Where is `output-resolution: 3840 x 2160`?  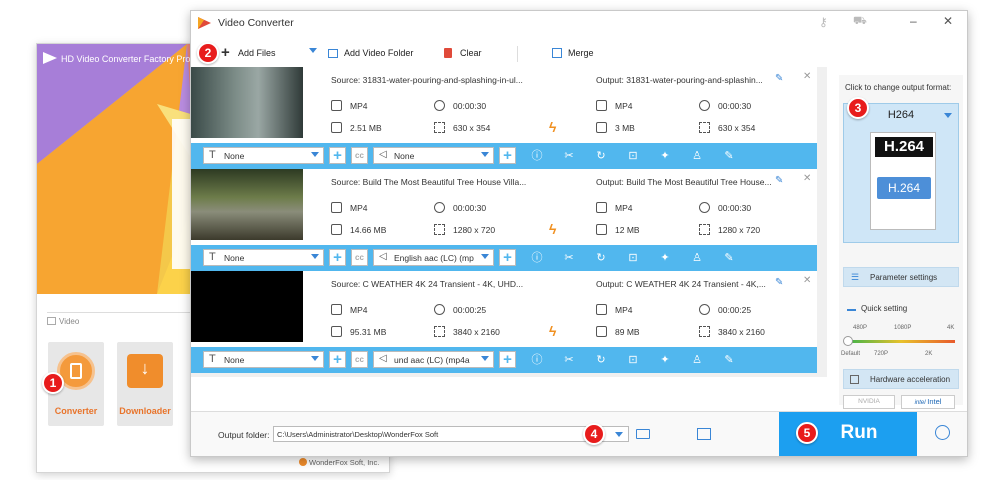
output-resolution: 3840 x 2160 is located at coordinates (741, 332).